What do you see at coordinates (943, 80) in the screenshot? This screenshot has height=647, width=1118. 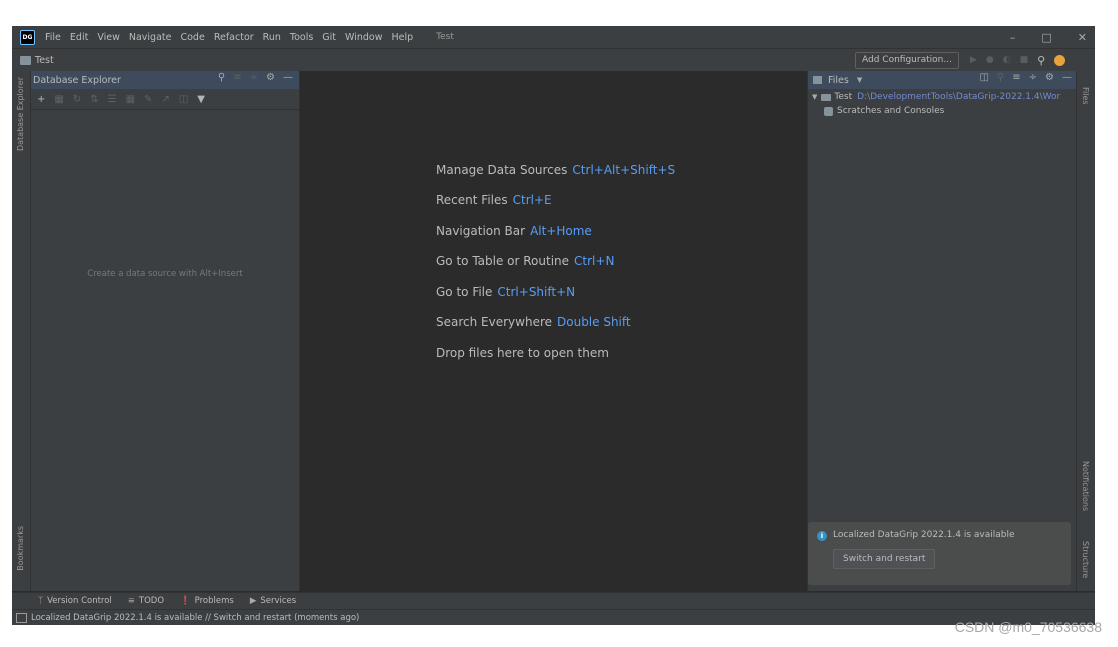 I see `files-panel-header: Files ▼ ◫ ⚲ ≡ ÷ ⚙ —` at bounding box center [943, 80].